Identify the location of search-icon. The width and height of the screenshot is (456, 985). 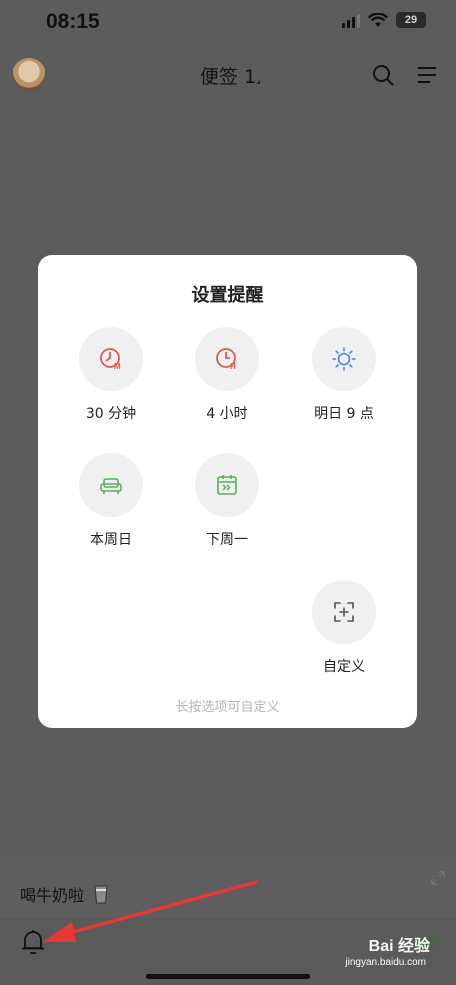
(383, 75).